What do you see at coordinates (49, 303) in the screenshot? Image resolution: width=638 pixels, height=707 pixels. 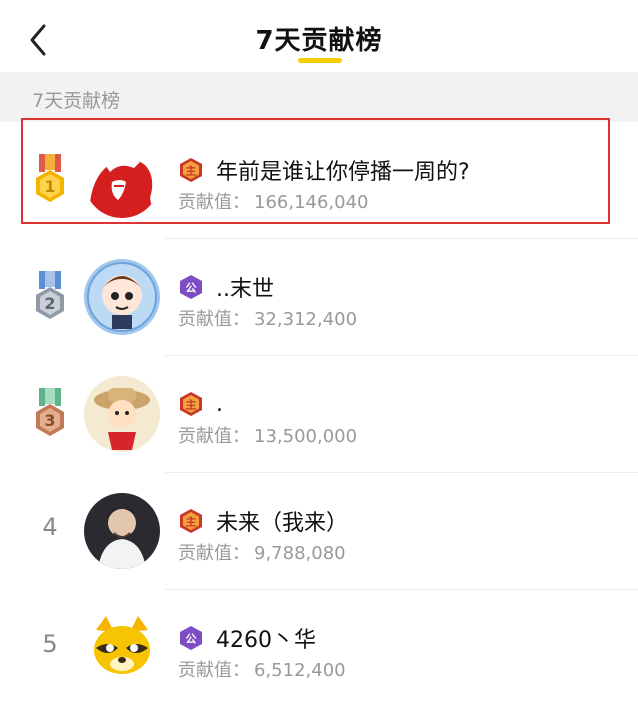 I see `svg-text: 2` at bounding box center [49, 303].